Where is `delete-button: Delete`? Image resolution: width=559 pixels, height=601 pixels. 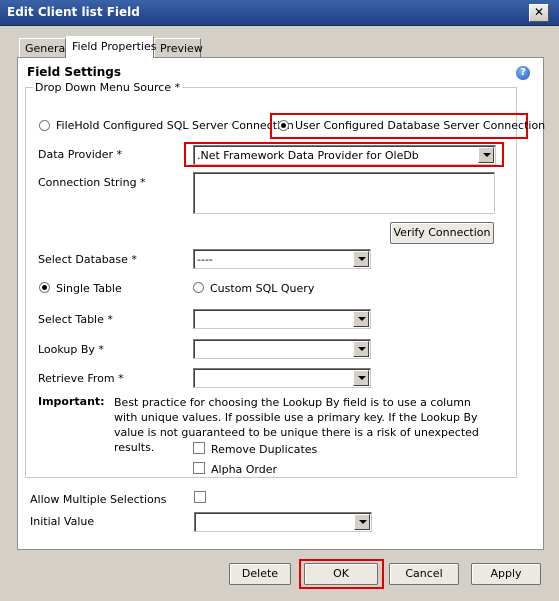 delete-button: Delete is located at coordinates (260, 574).